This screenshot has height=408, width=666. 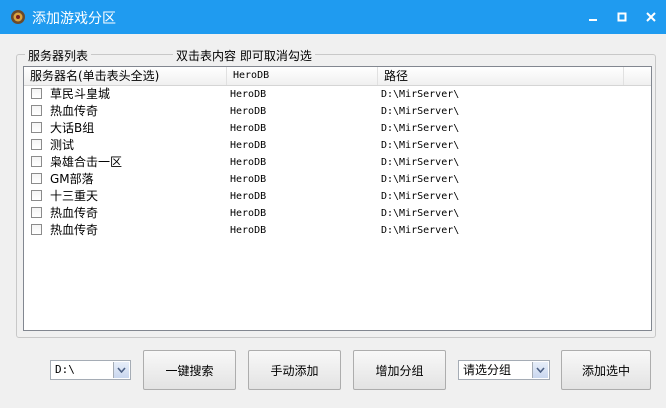 What do you see at coordinates (487, 370) in the screenshot?
I see `group-select-value: 请选分组` at bounding box center [487, 370].